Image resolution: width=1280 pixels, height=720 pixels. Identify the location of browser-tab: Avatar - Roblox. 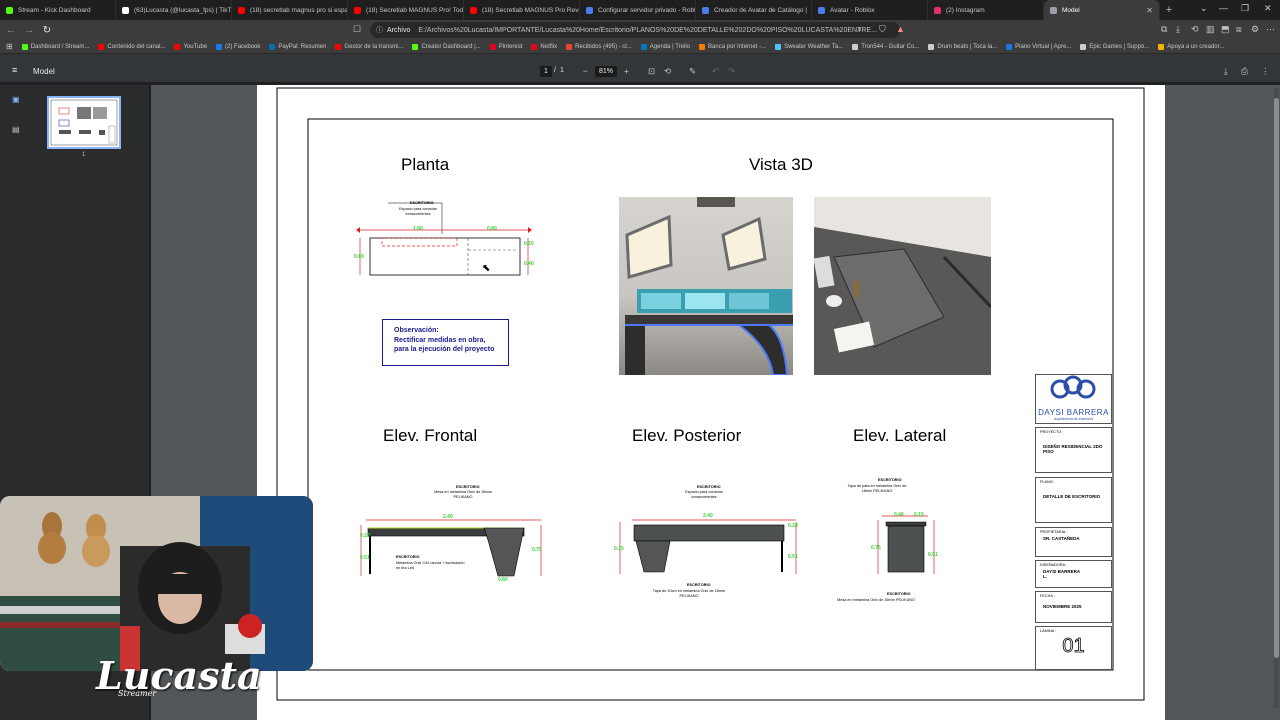
(870, 10).